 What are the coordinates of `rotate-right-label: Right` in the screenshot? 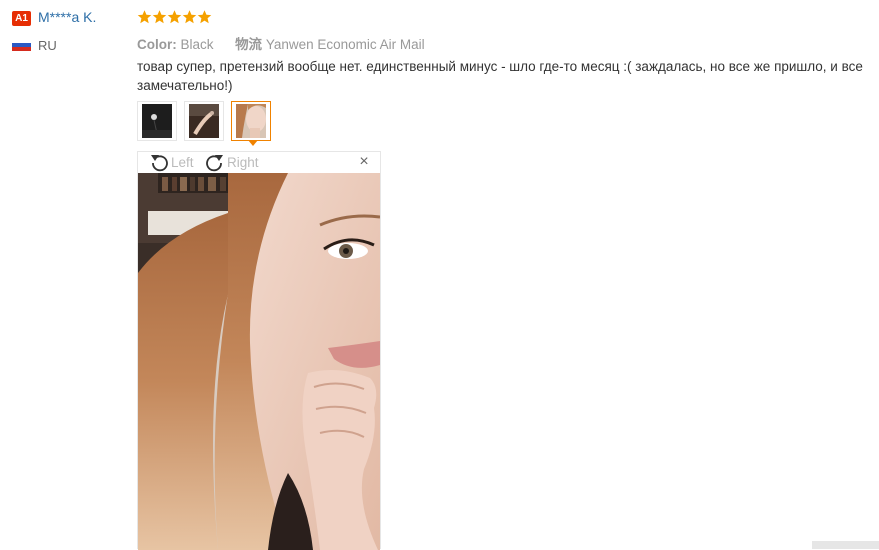 It's located at (243, 162).